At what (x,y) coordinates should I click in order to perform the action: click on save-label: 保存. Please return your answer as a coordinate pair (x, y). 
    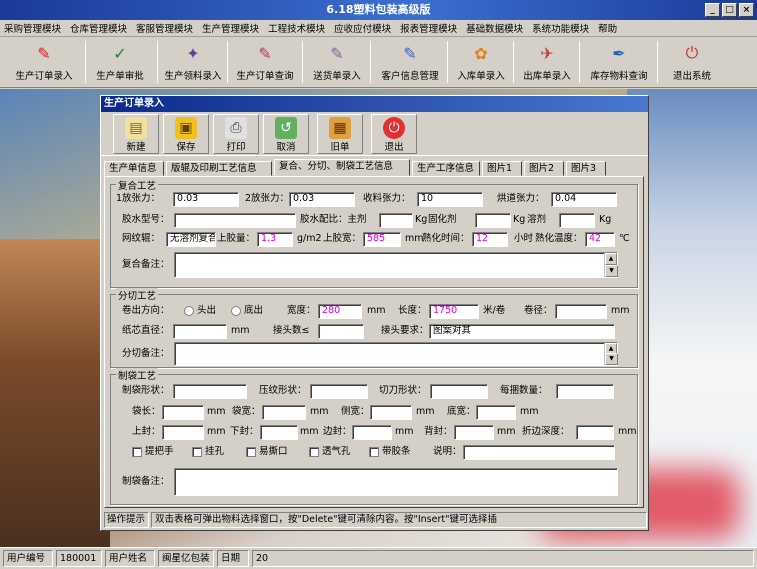
    Looking at the image, I should click on (186, 147).